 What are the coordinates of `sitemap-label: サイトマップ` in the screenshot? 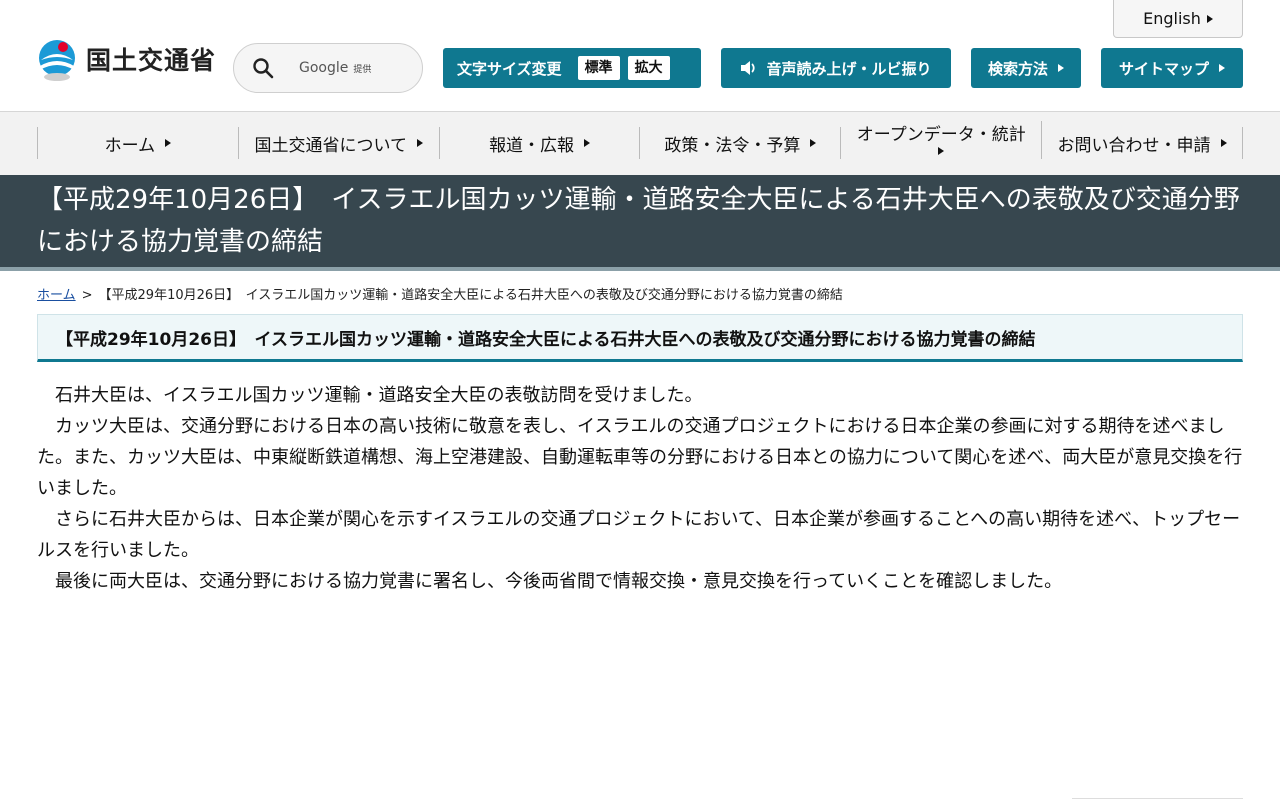 It's located at (1163, 68).